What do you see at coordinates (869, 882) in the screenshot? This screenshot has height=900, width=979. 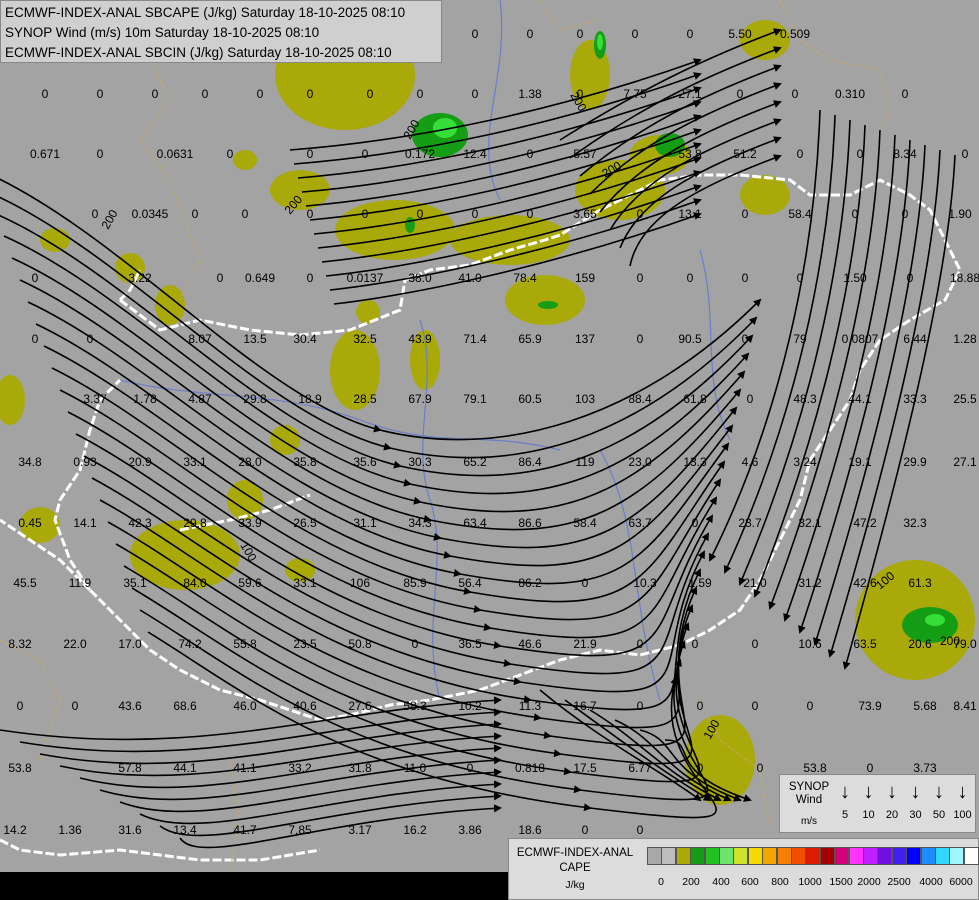 I see `cape-legend-tick: 2000` at bounding box center [869, 882].